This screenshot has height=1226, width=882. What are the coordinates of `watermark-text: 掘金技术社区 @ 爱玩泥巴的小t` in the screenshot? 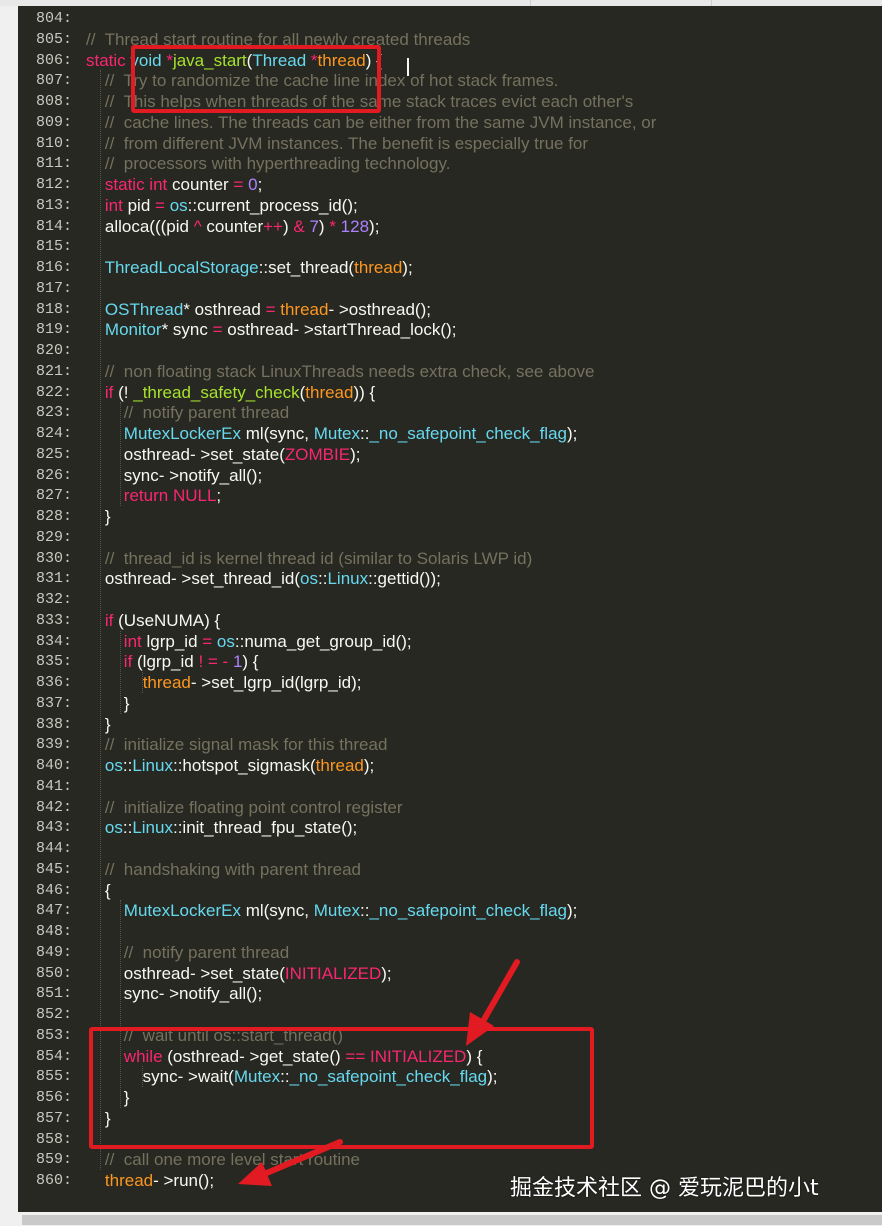 It's located at (664, 1188).